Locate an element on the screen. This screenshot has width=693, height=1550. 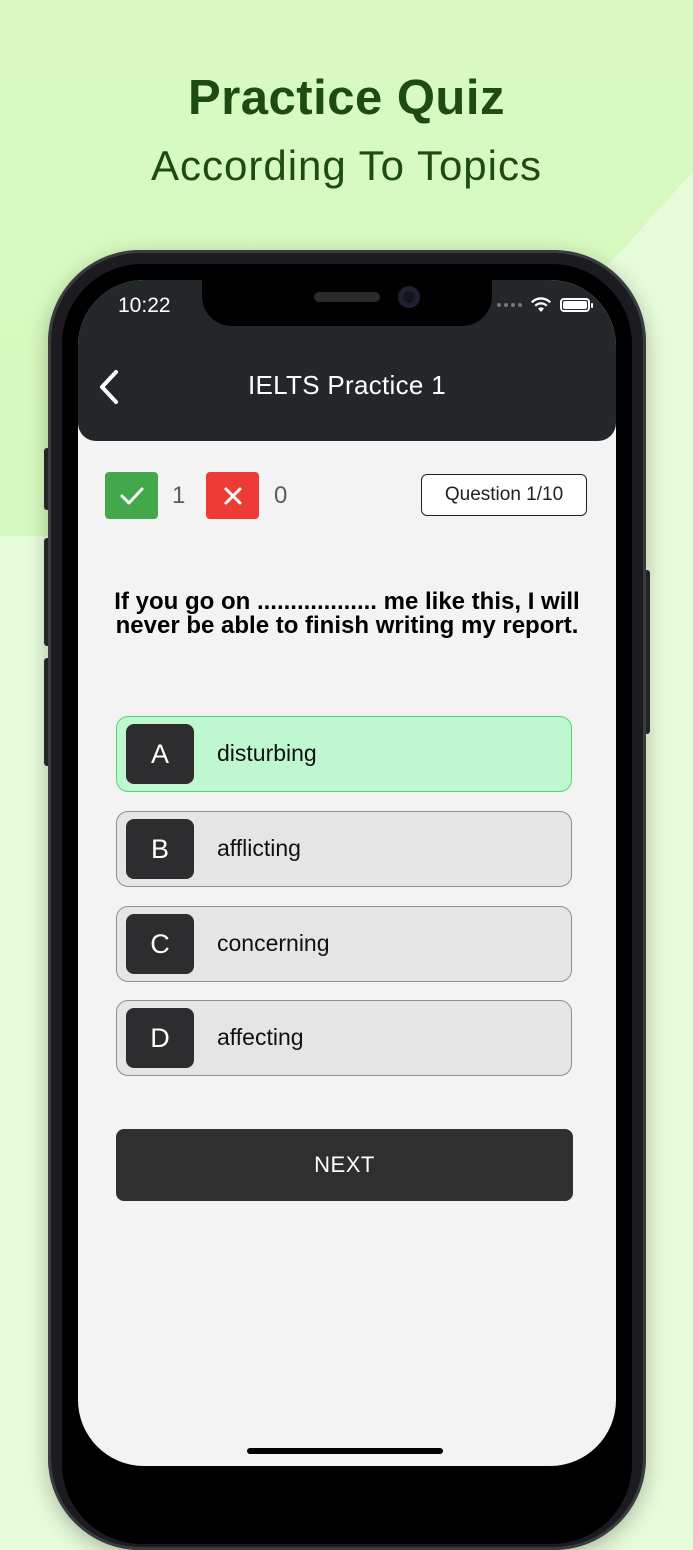
correct-badge is located at coordinates (131, 495).